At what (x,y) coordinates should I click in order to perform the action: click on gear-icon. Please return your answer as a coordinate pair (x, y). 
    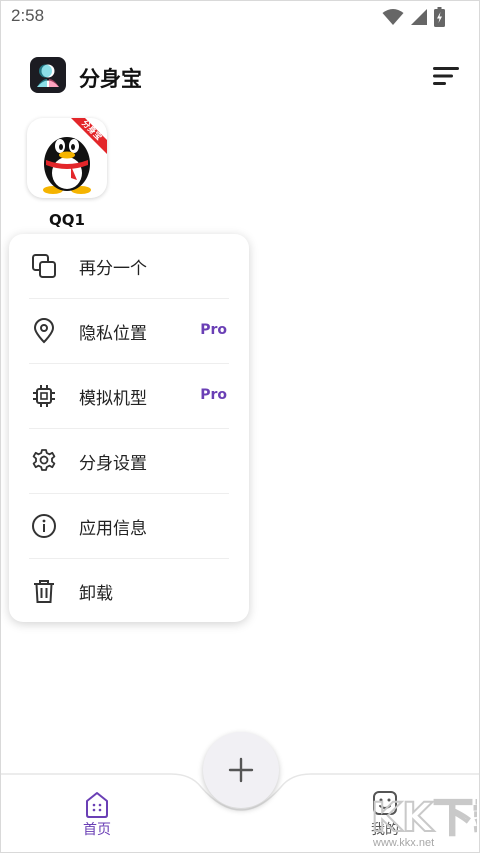
    Looking at the image, I should click on (44, 460).